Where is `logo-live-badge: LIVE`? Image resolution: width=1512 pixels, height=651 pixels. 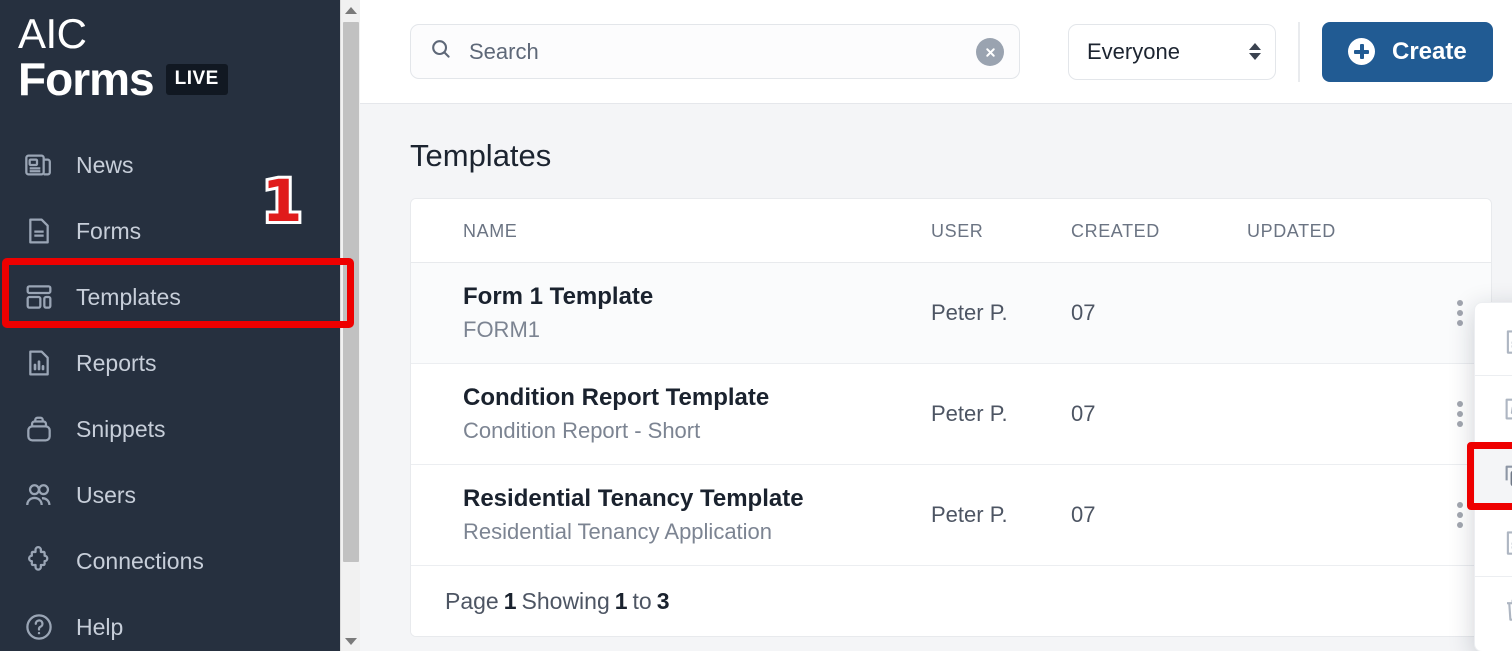
logo-live-badge: LIVE is located at coordinates (196, 79).